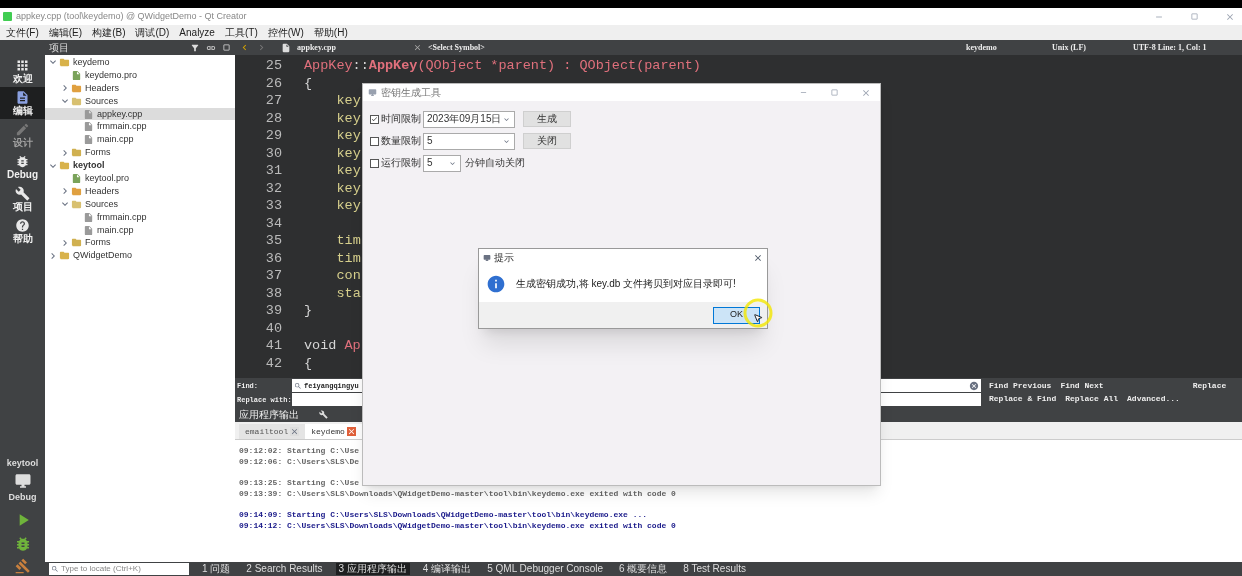 The image size is (1242, 576). I want to click on find-option-button: Replace All, so click(1092, 399).